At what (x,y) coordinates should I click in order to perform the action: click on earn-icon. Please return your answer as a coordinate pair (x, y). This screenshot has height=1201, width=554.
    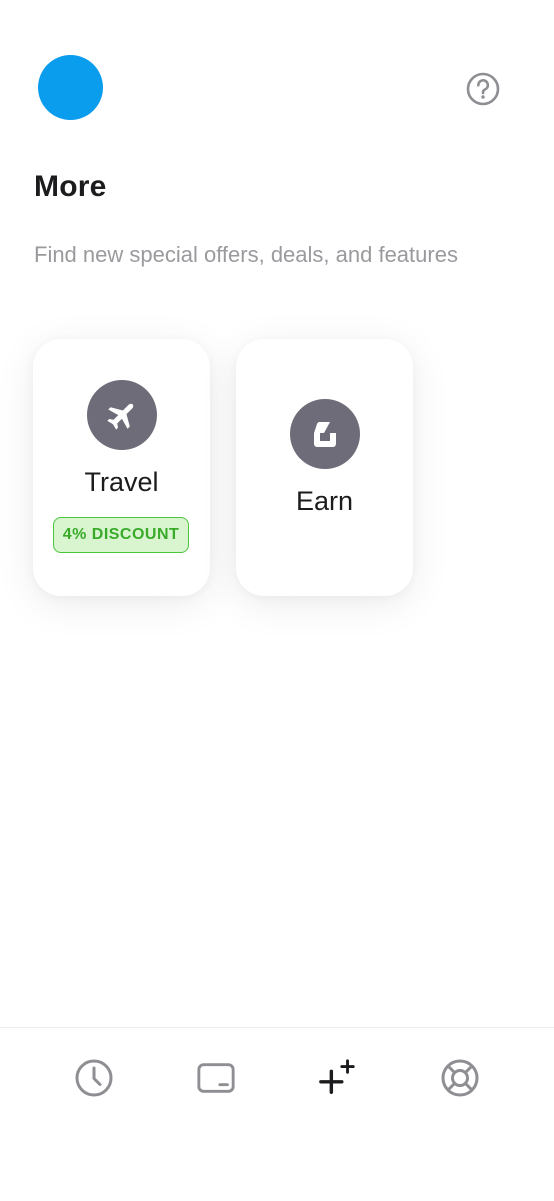
    Looking at the image, I should click on (324, 434).